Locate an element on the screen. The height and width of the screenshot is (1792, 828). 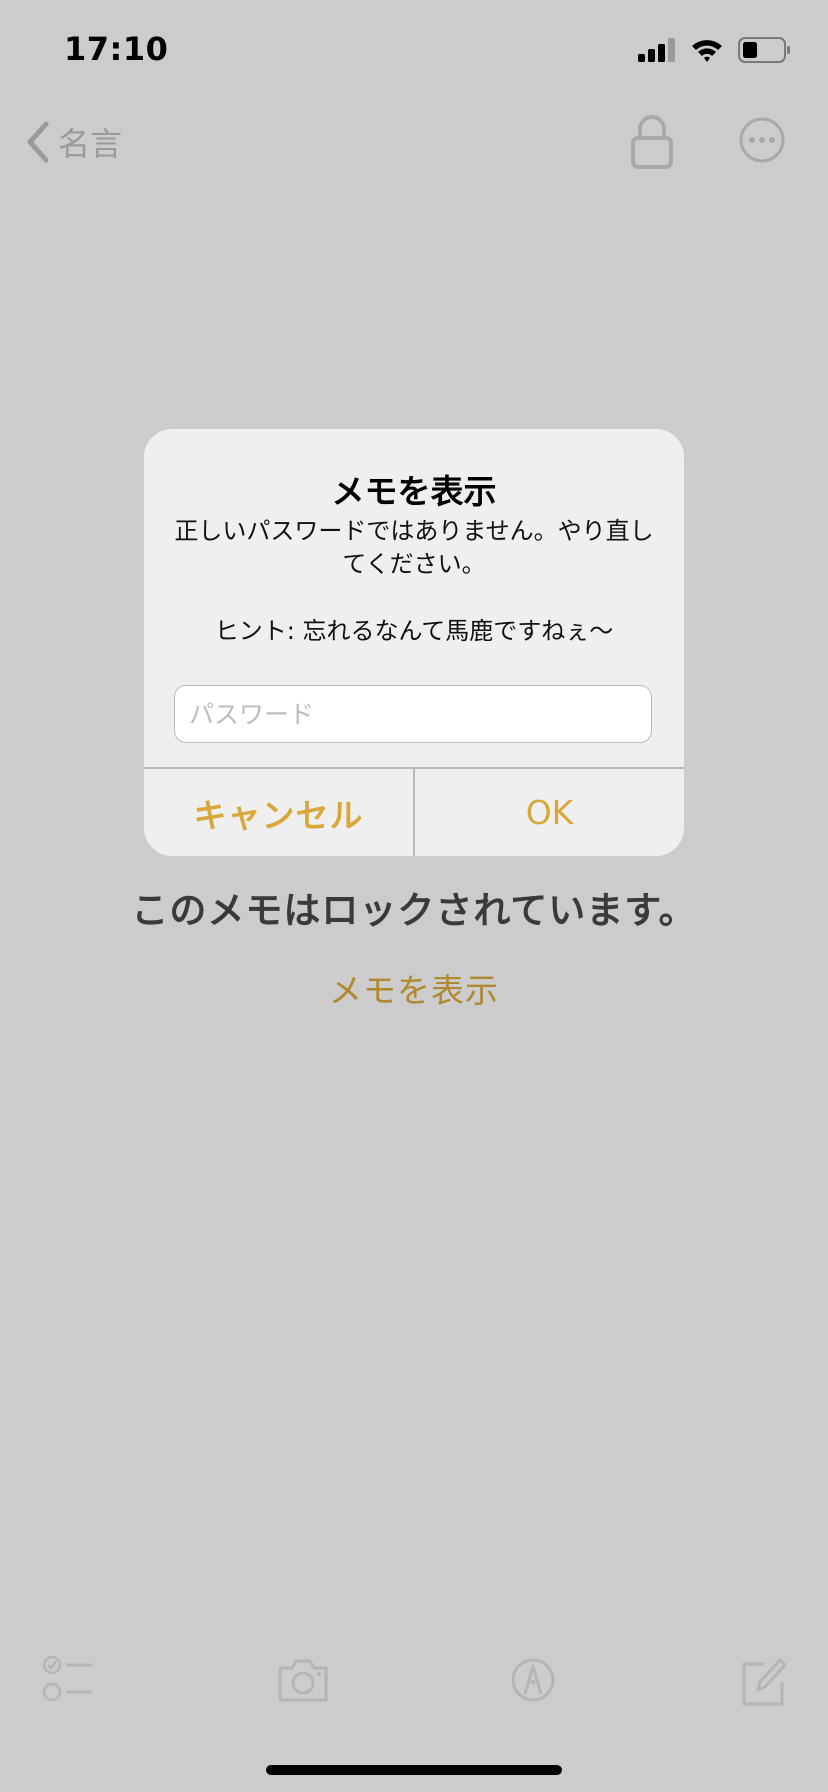
markup-button is located at coordinates (533, 1680).